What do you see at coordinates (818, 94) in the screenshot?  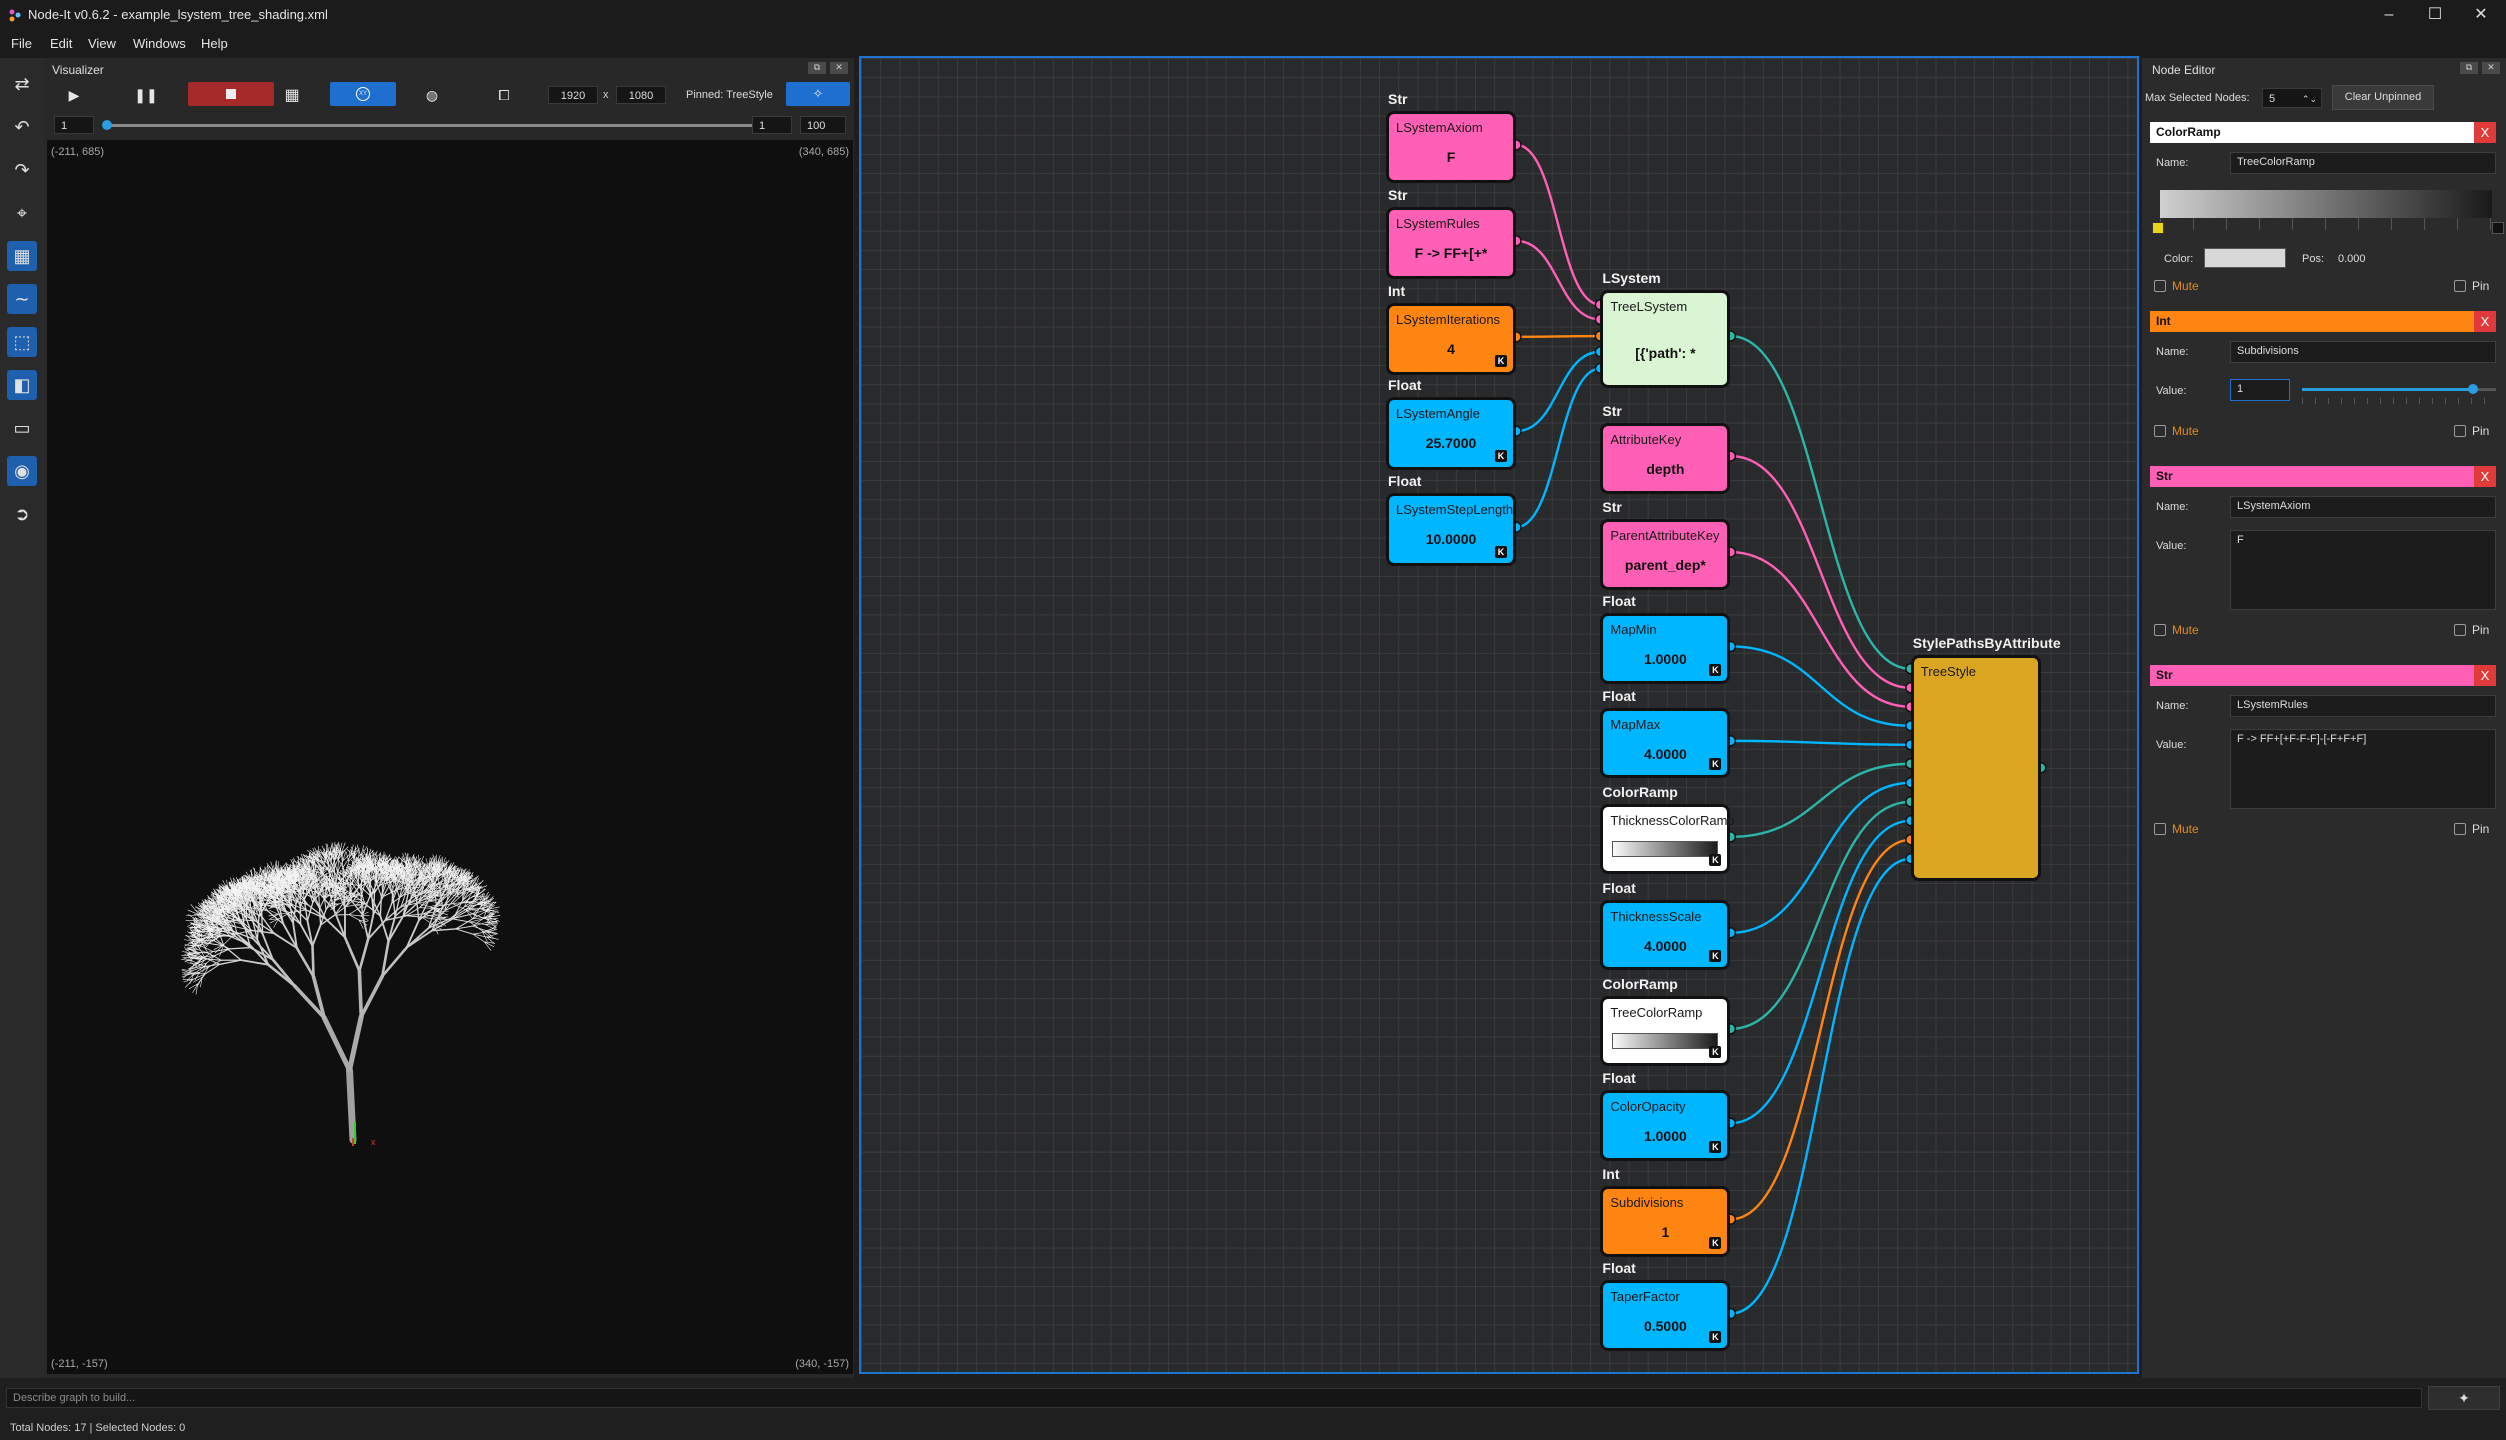 I see `pin-button: ✧` at bounding box center [818, 94].